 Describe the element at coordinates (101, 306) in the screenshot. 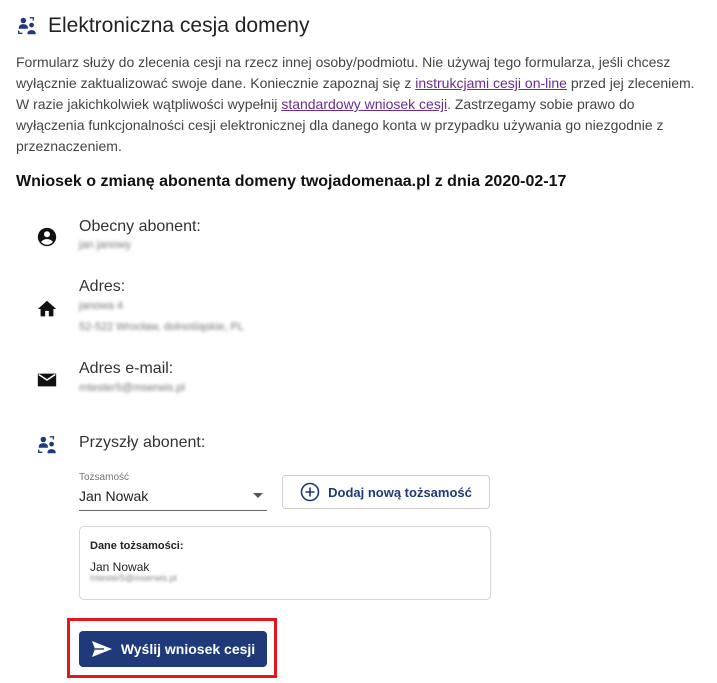

I see `address-line1: janowa 4` at that location.